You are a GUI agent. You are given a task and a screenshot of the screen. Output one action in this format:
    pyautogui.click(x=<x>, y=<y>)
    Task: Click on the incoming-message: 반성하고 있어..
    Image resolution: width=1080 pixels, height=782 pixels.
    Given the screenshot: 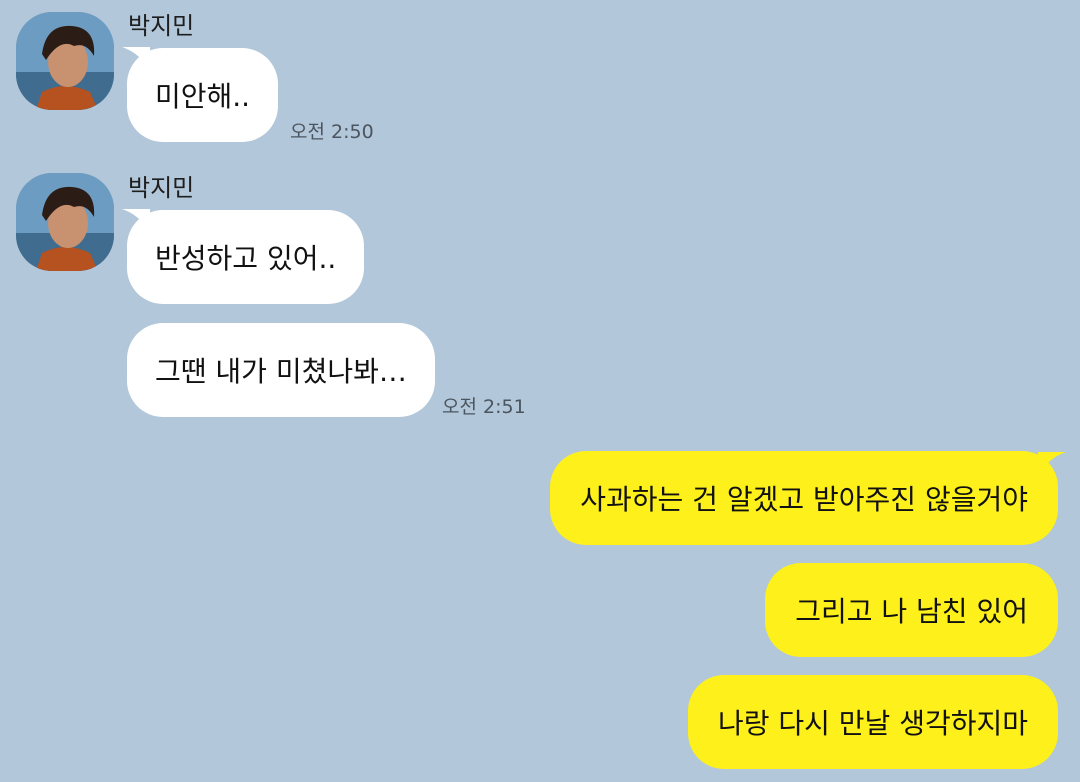 What is the action you would take?
    pyautogui.click(x=246, y=257)
    